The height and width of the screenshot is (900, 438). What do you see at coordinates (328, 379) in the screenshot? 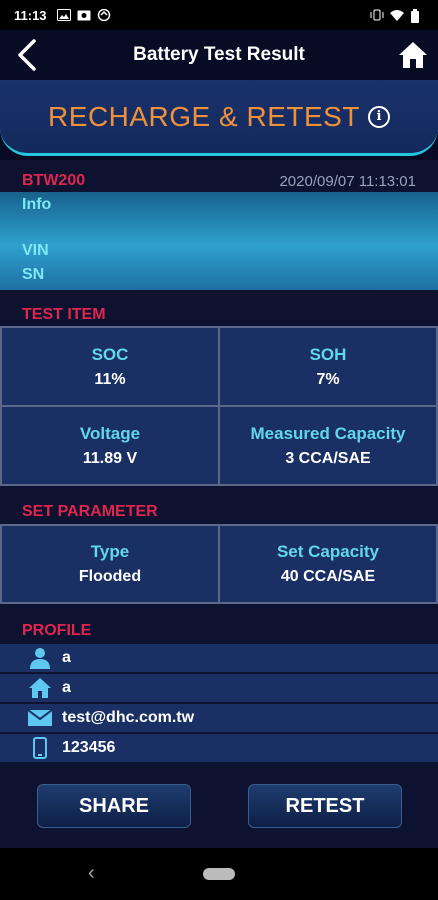
I see `cell-value: 7%` at bounding box center [328, 379].